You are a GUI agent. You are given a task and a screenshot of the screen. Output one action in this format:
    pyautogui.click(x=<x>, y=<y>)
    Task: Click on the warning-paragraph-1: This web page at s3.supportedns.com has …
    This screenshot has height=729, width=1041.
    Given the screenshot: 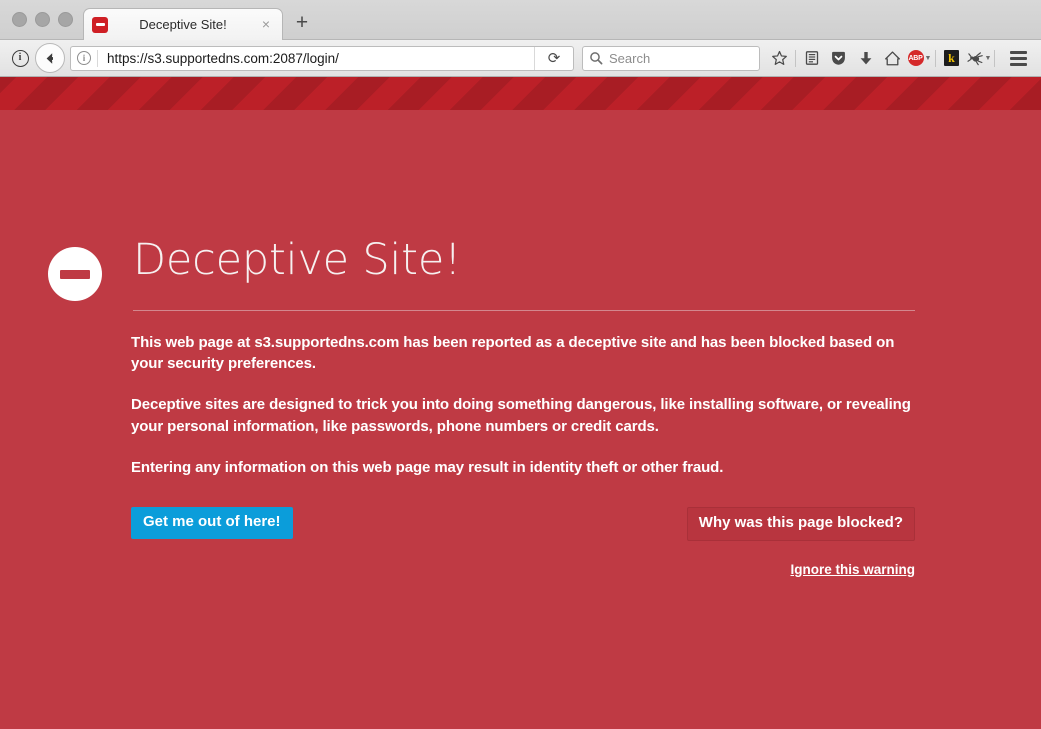 What is the action you would take?
    pyautogui.click(x=513, y=353)
    